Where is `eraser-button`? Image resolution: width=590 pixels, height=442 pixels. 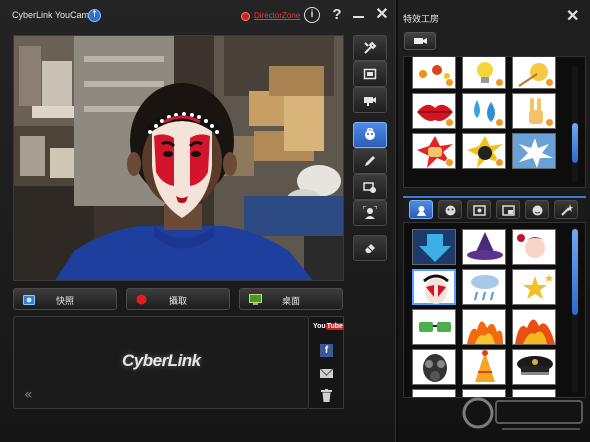
eraser-button is located at coordinates (370, 248).